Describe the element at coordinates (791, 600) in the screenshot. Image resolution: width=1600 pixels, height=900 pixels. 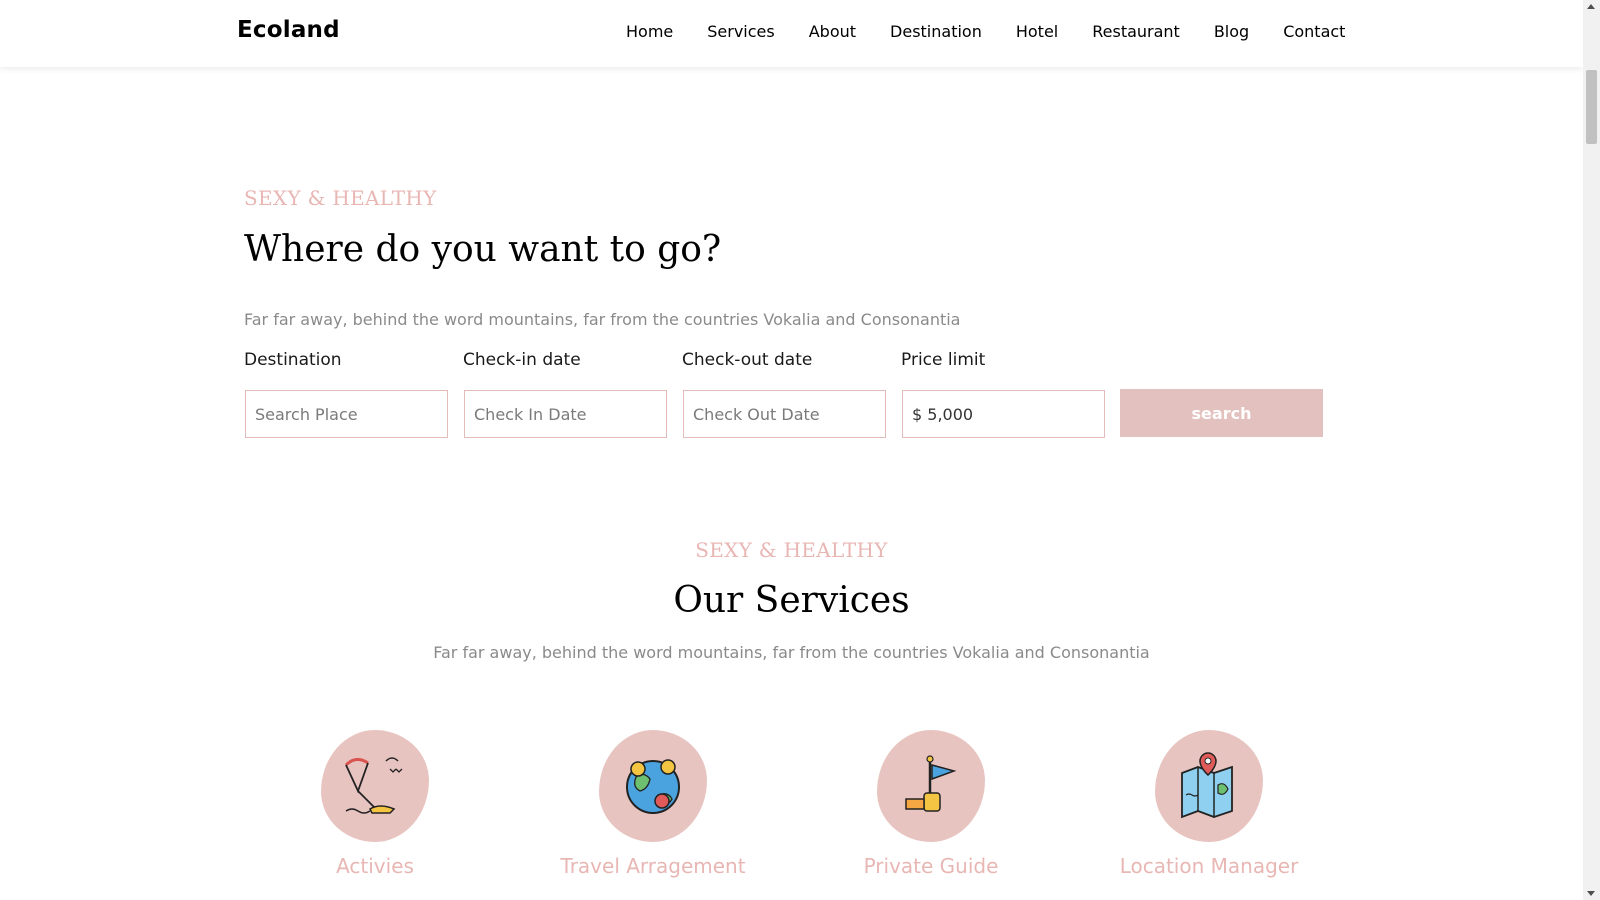
I see `services-heading: Our Services` at that location.